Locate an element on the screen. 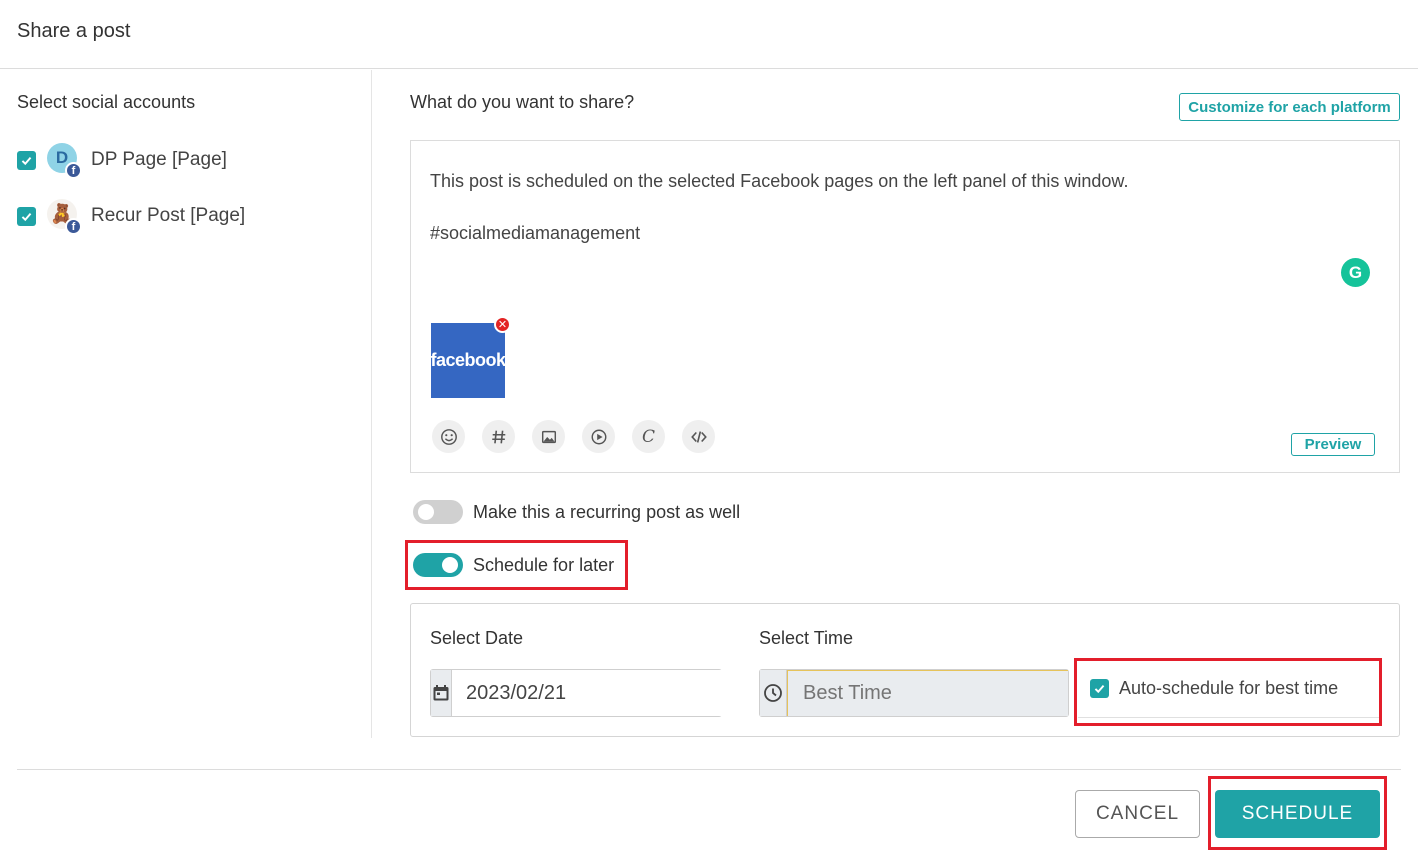 The image size is (1418, 856). cancel-button: CANCEL is located at coordinates (1137, 814).